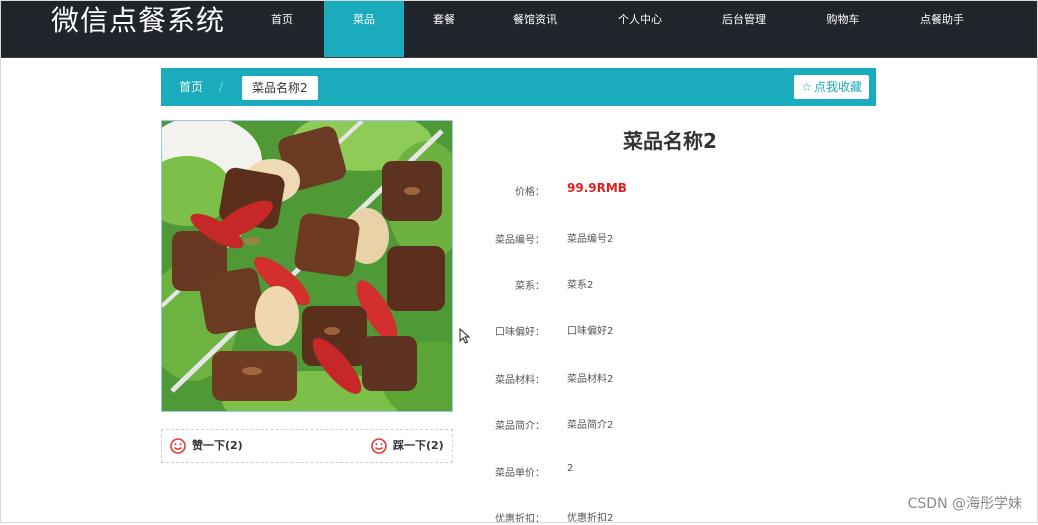 The height and width of the screenshot is (525, 1038). Describe the element at coordinates (418, 445) in the screenshot. I see `dislike-label: 踩一下(2)` at that location.